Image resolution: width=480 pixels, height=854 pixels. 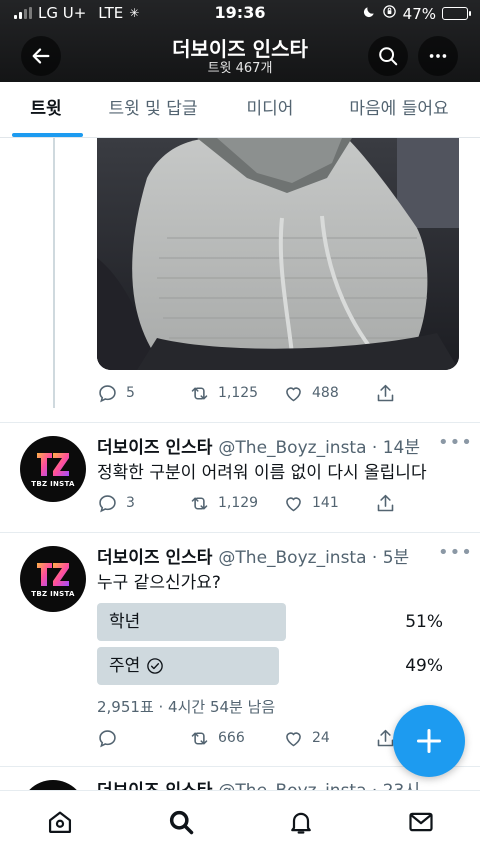 I want to click on bell-icon, so click(x=301, y=823).